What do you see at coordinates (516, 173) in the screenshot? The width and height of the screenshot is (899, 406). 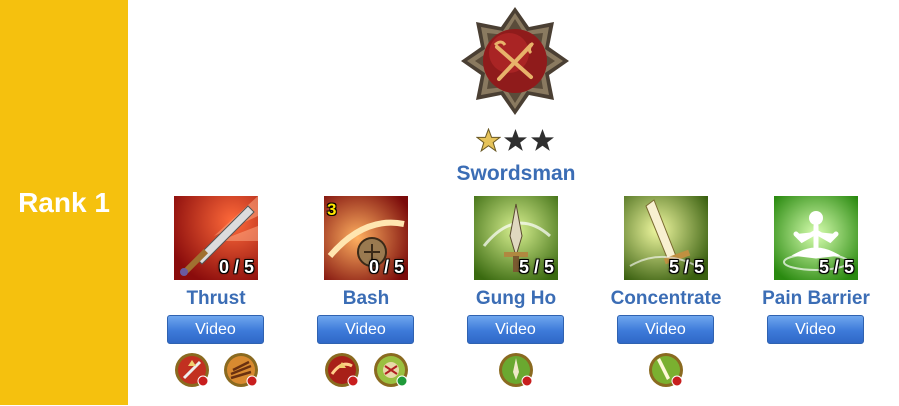 I see `class-name: Swordsman` at bounding box center [516, 173].